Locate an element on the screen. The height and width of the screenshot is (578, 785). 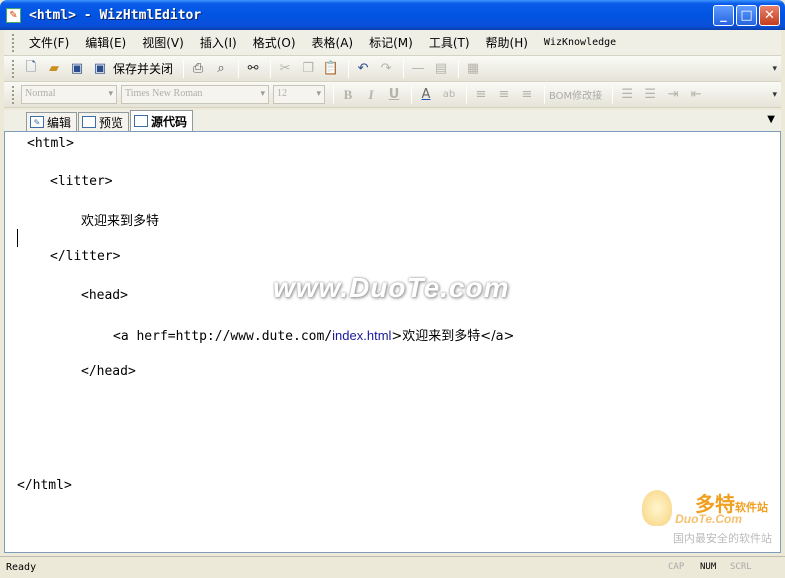
standard-toolbar: 🗋 ▰ ▣ ▣ 保存并关闭 ⎙ ⌕ ⚯ ✂ ❐ 📋 ↶ ↷ — ▤ ▦ ▾ is located at coordinates (392, 69).